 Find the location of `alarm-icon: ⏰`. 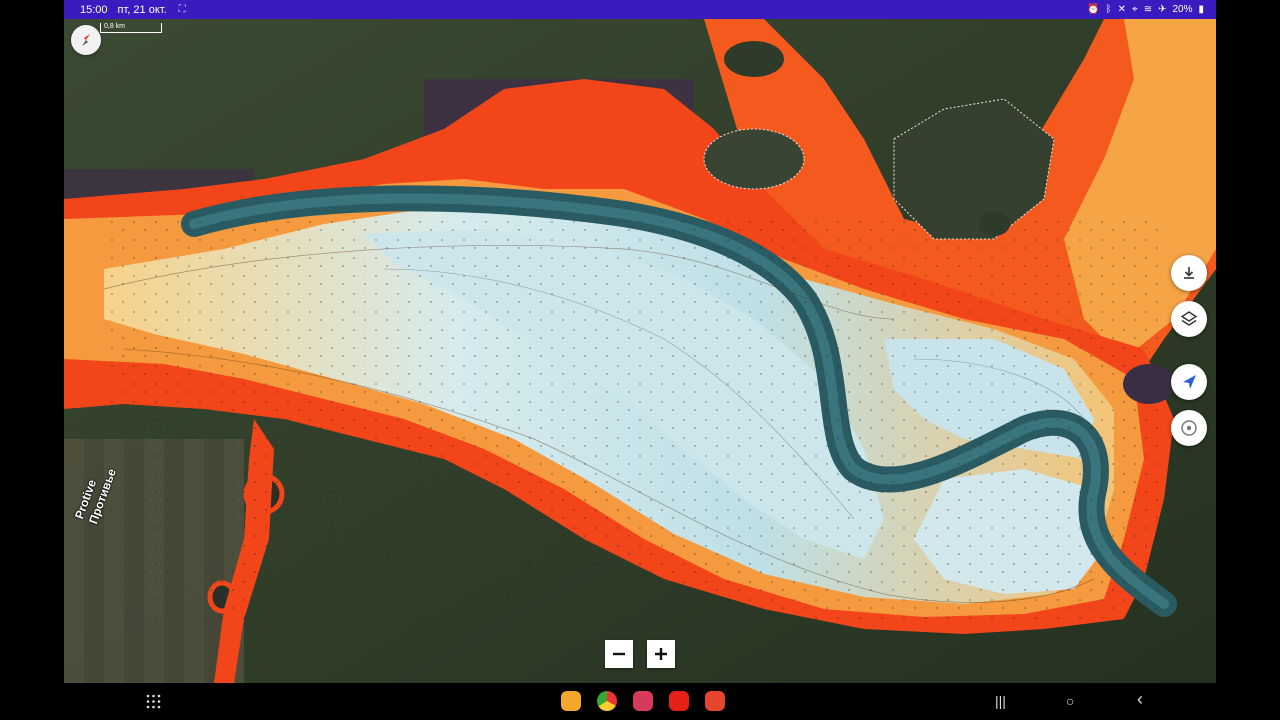

alarm-icon: ⏰ is located at coordinates (1093, 9).